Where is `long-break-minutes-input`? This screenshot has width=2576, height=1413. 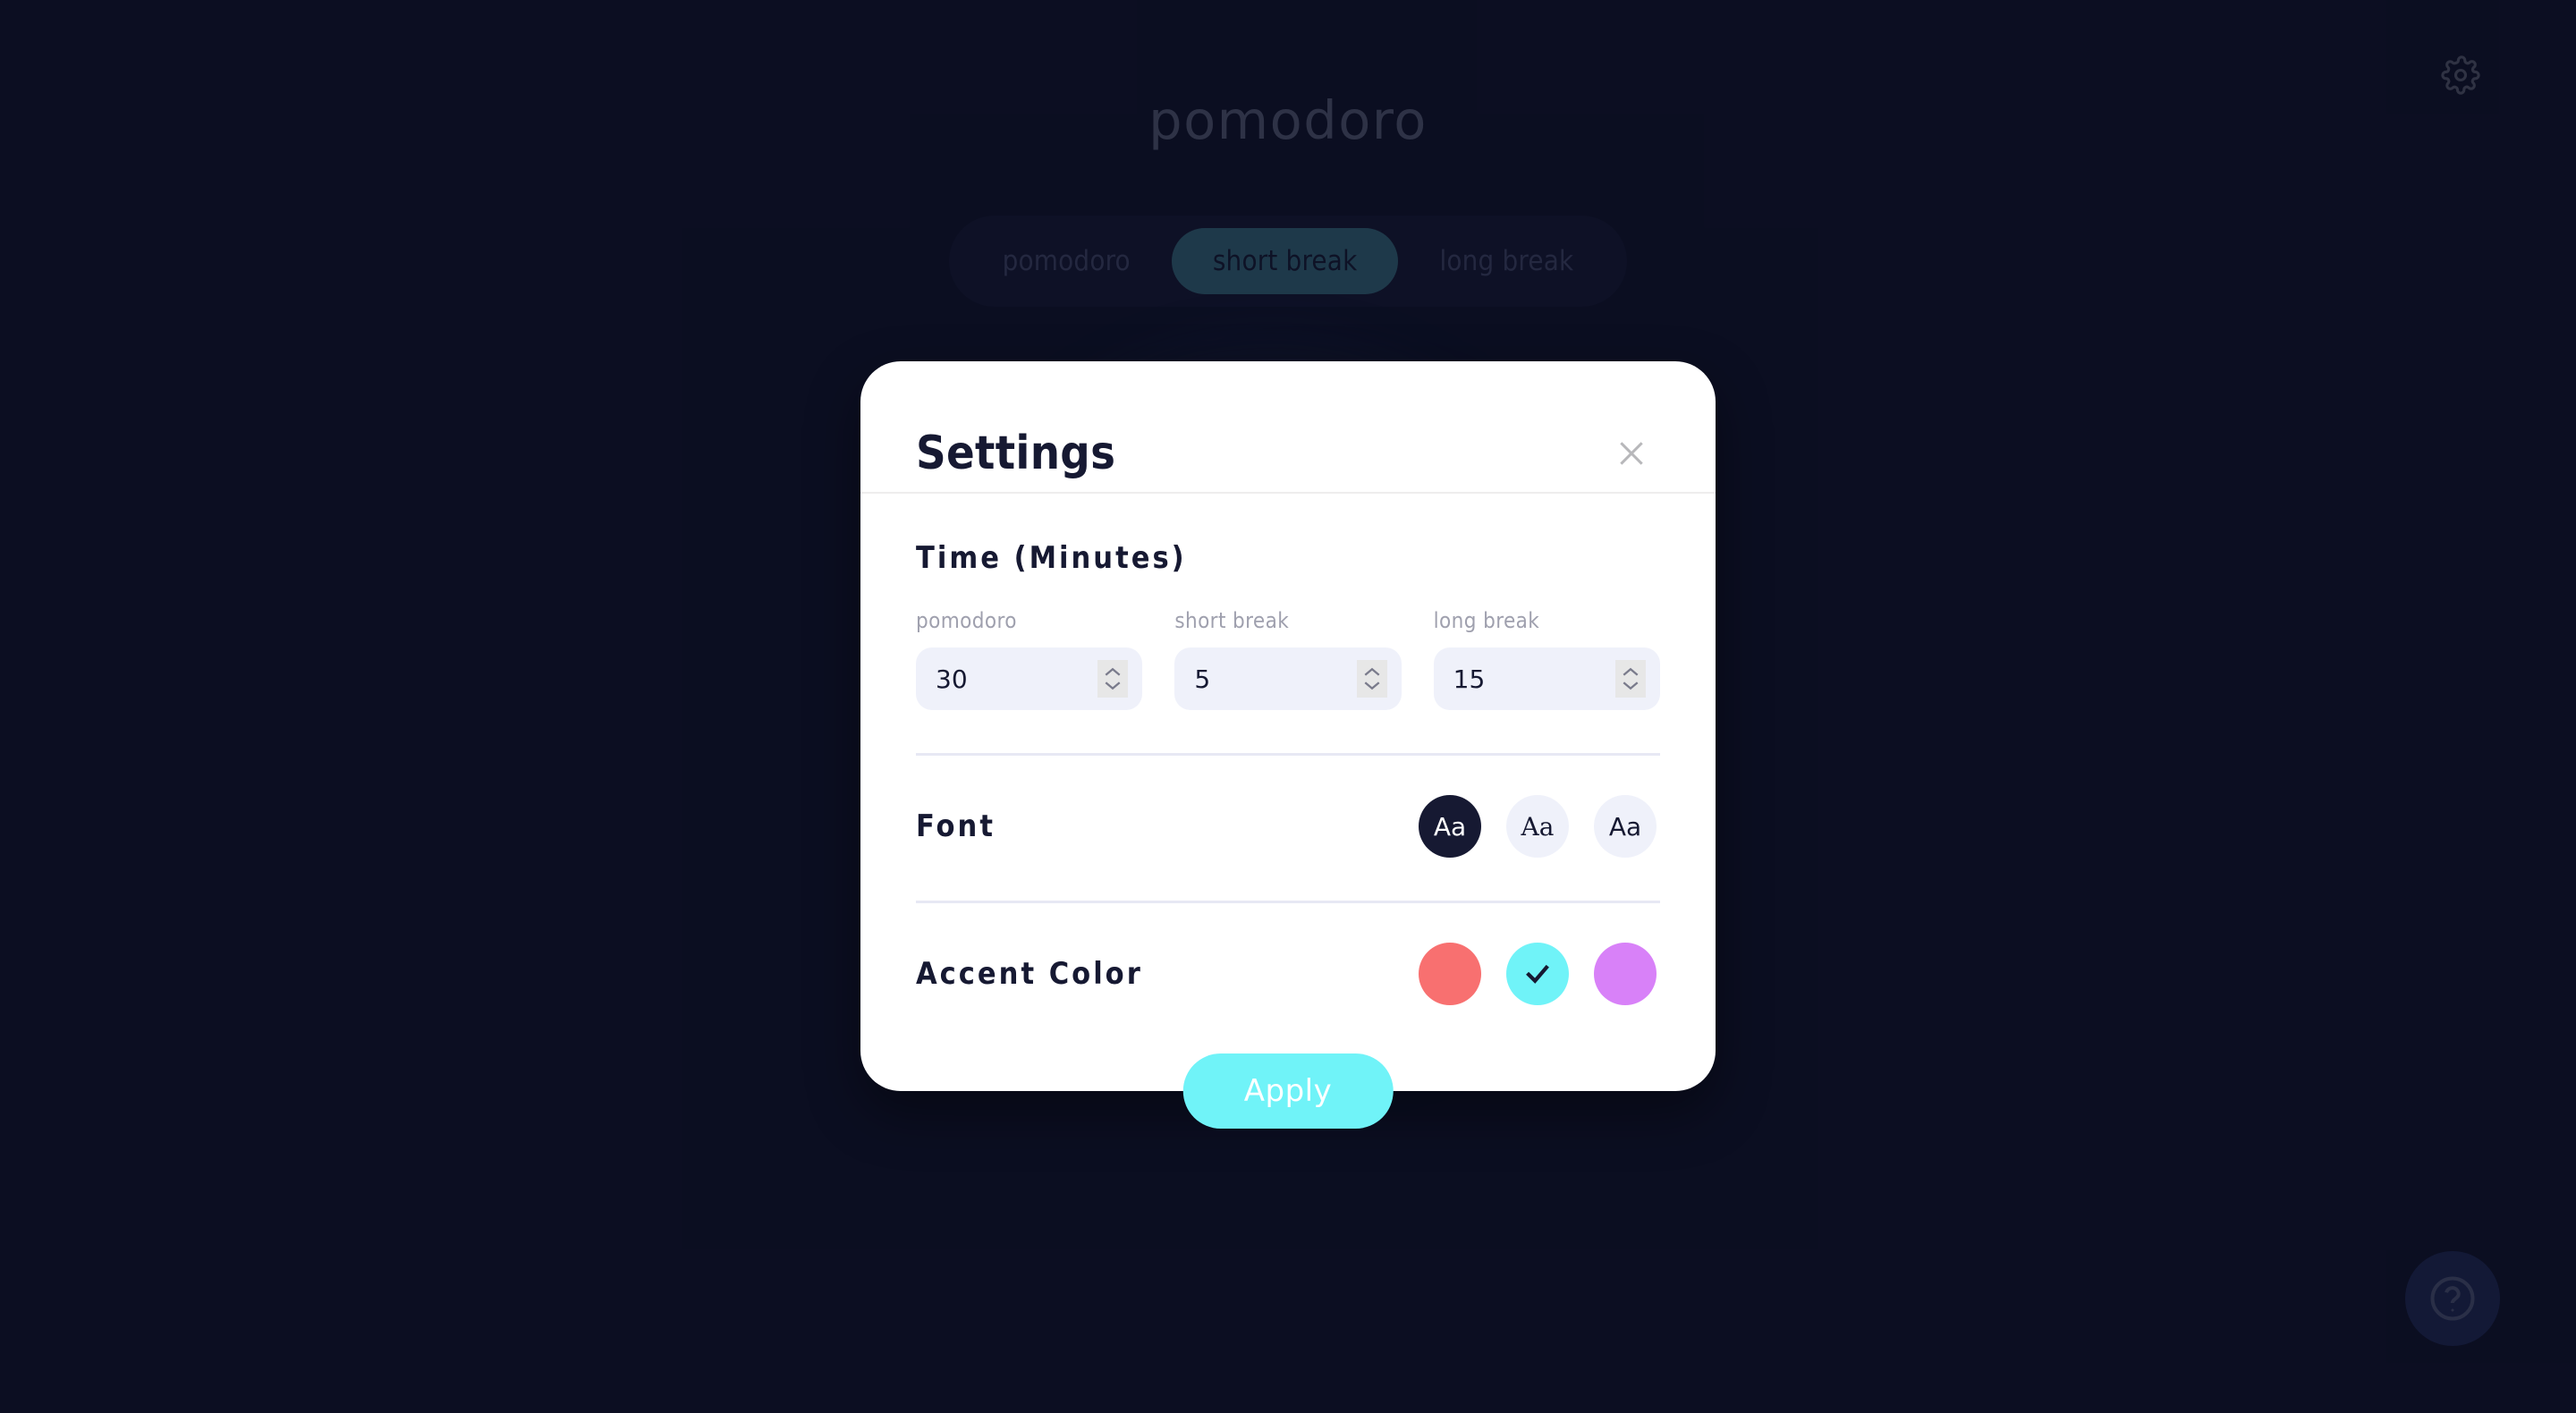
long-break-minutes-input is located at coordinates (1546, 679).